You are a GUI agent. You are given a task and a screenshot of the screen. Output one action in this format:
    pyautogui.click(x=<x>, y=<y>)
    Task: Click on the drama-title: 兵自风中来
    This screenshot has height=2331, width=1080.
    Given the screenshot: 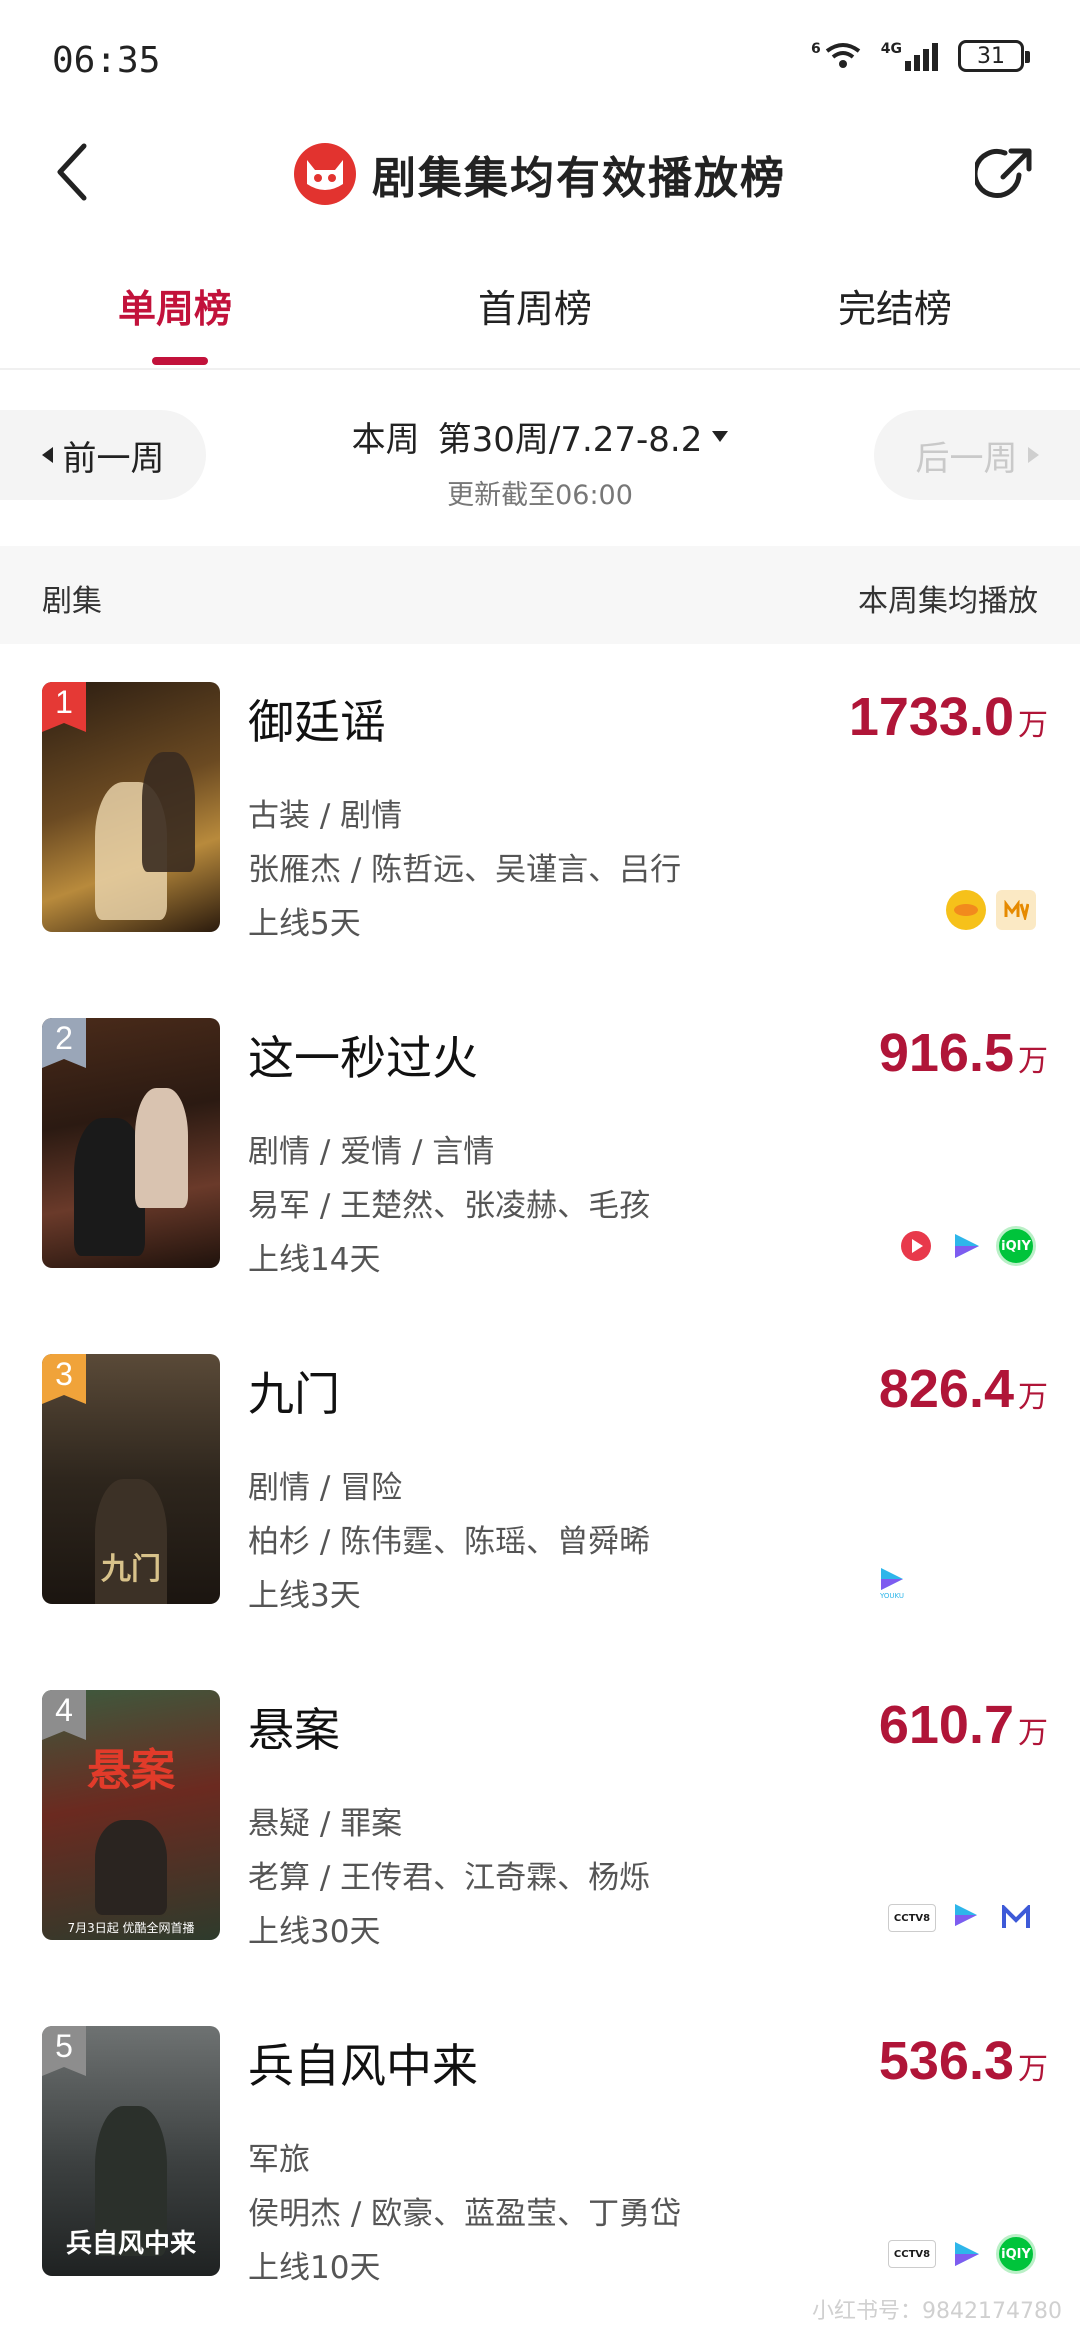 What is the action you would take?
    pyautogui.click(x=363, y=2066)
    